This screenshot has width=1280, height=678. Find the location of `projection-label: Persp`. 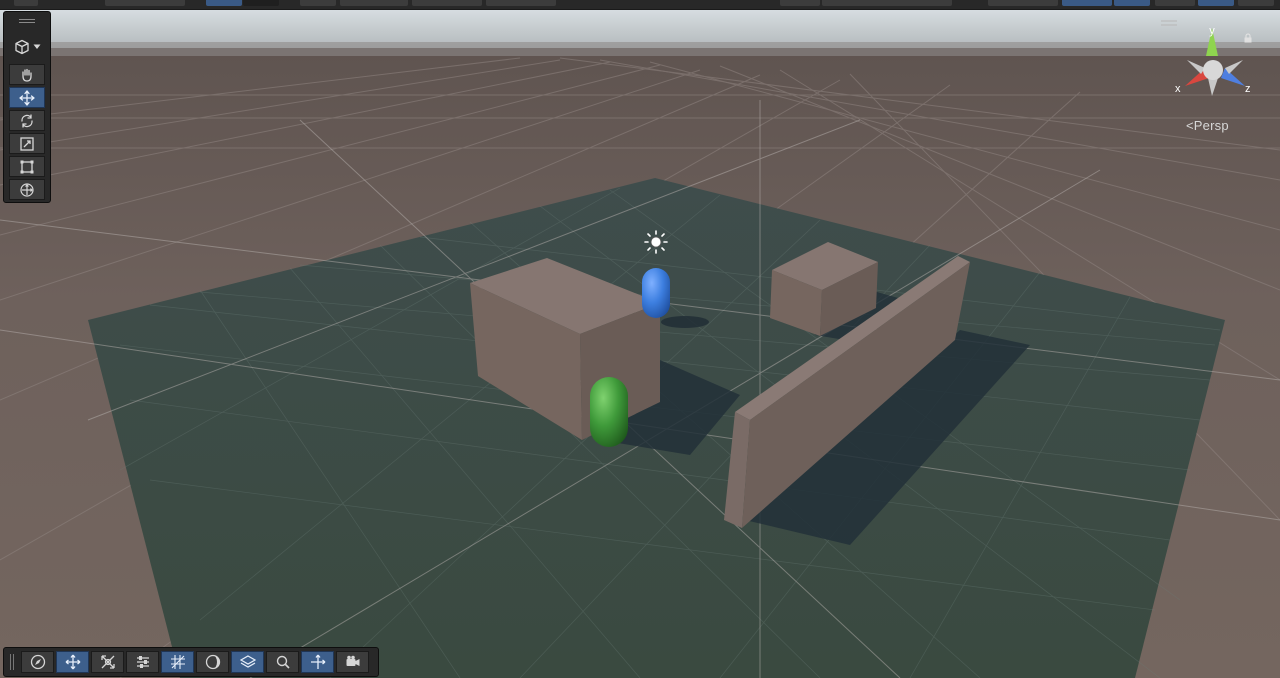

projection-label: Persp is located at coordinates (1211, 125).